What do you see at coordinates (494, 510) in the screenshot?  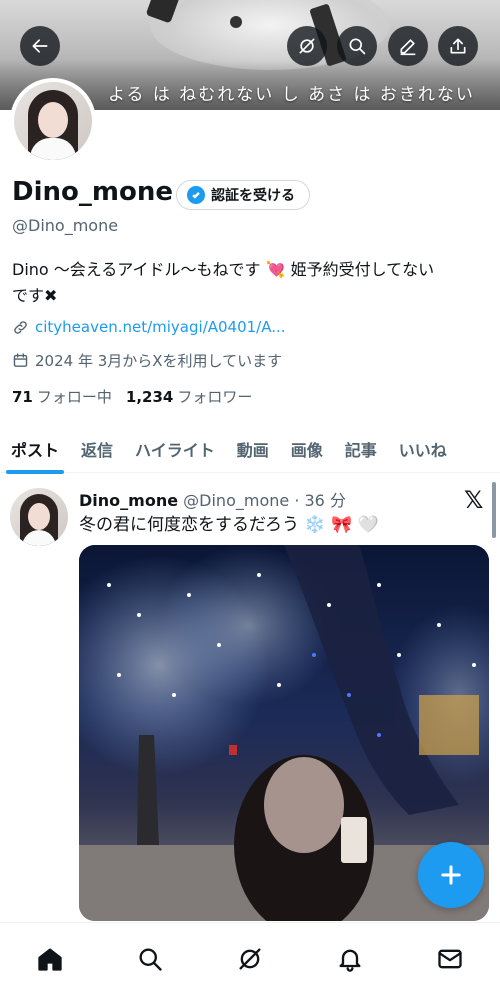 I see `scrollbar` at bounding box center [494, 510].